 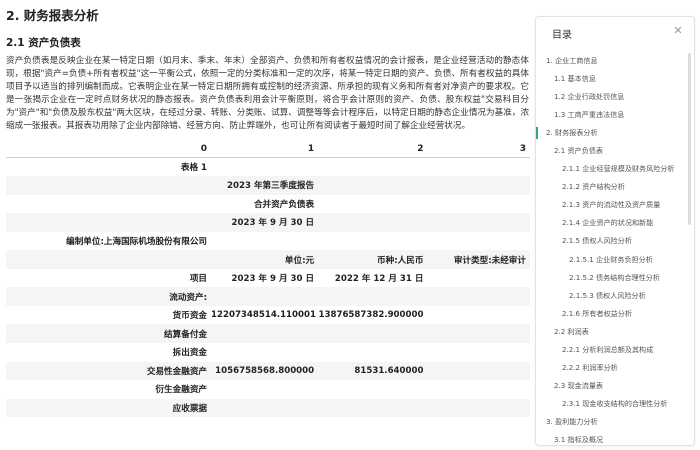 What do you see at coordinates (612, 187) in the screenshot?
I see `toc-item: 2.1.2 资产结构分析` at bounding box center [612, 187].